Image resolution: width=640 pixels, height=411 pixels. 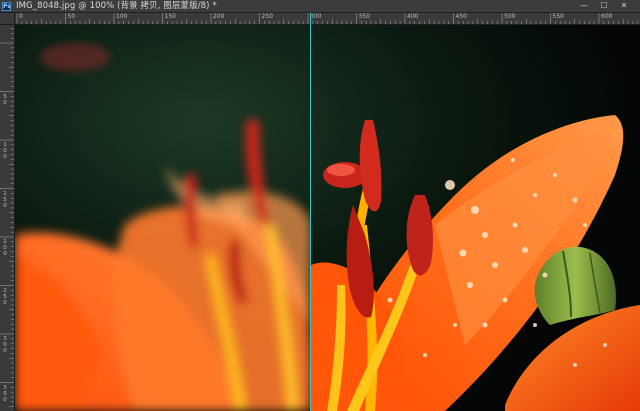 I want to click on ruler-label: 600, so click(x=607, y=16).